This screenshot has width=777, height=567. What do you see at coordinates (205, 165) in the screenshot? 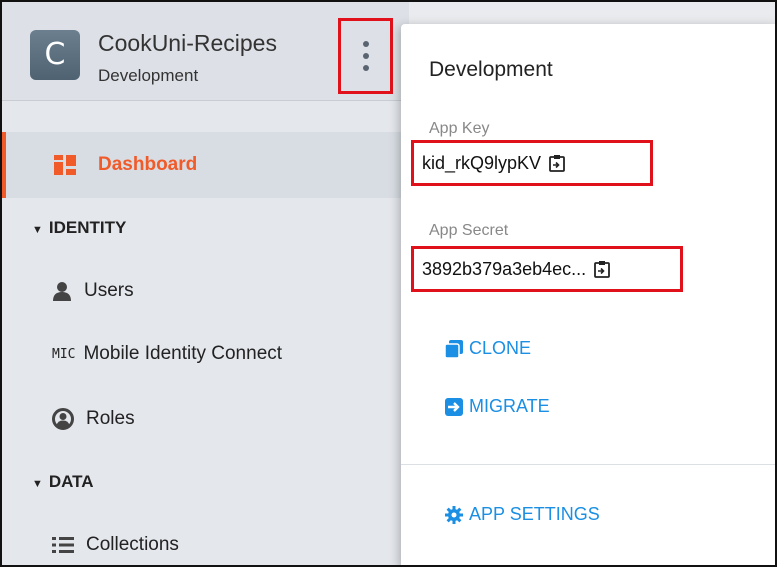
I see `sidebar-item-dashboard: Dashboard` at bounding box center [205, 165].